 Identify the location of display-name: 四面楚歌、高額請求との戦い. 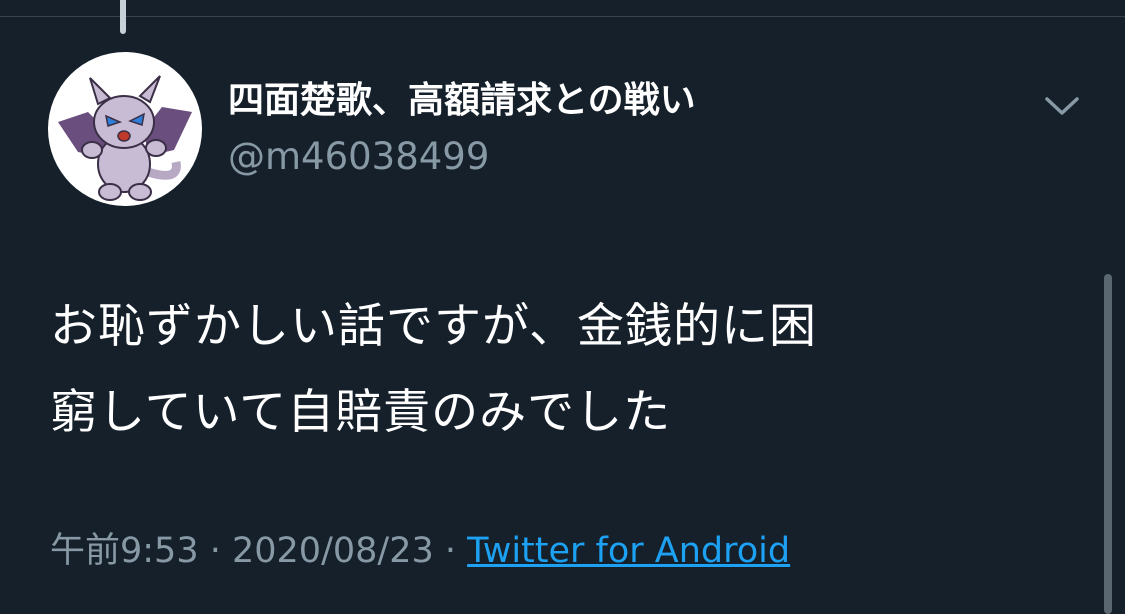
(462, 101).